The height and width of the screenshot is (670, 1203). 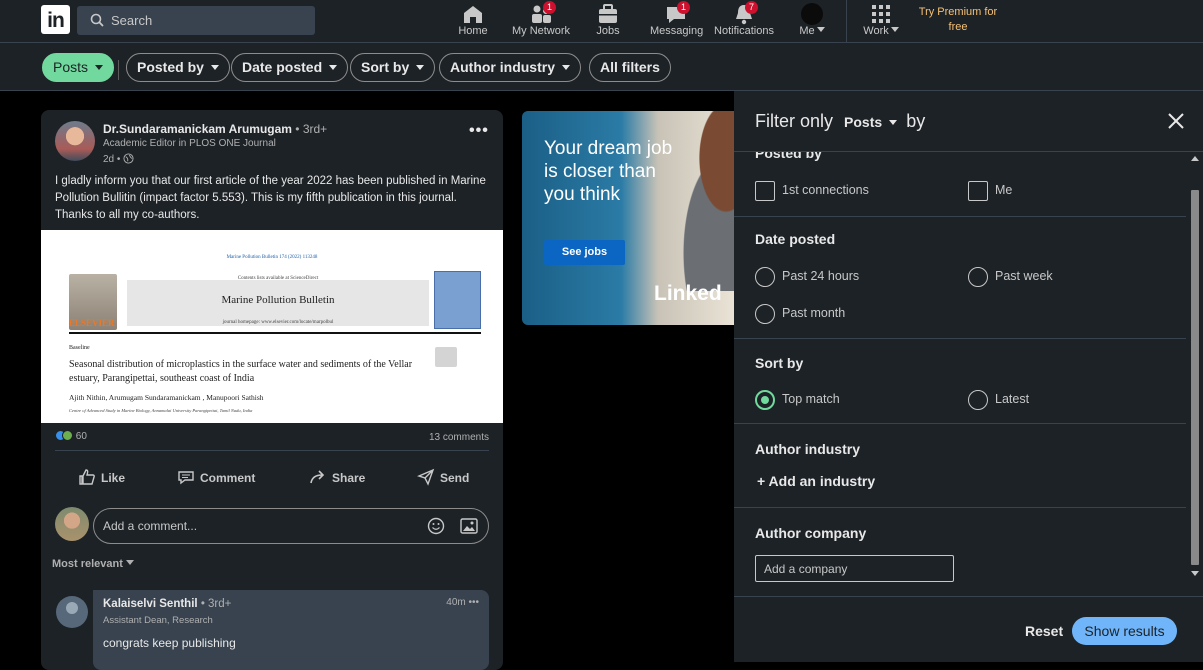 I want to click on like-button: Like, so click(x=101, y=477).